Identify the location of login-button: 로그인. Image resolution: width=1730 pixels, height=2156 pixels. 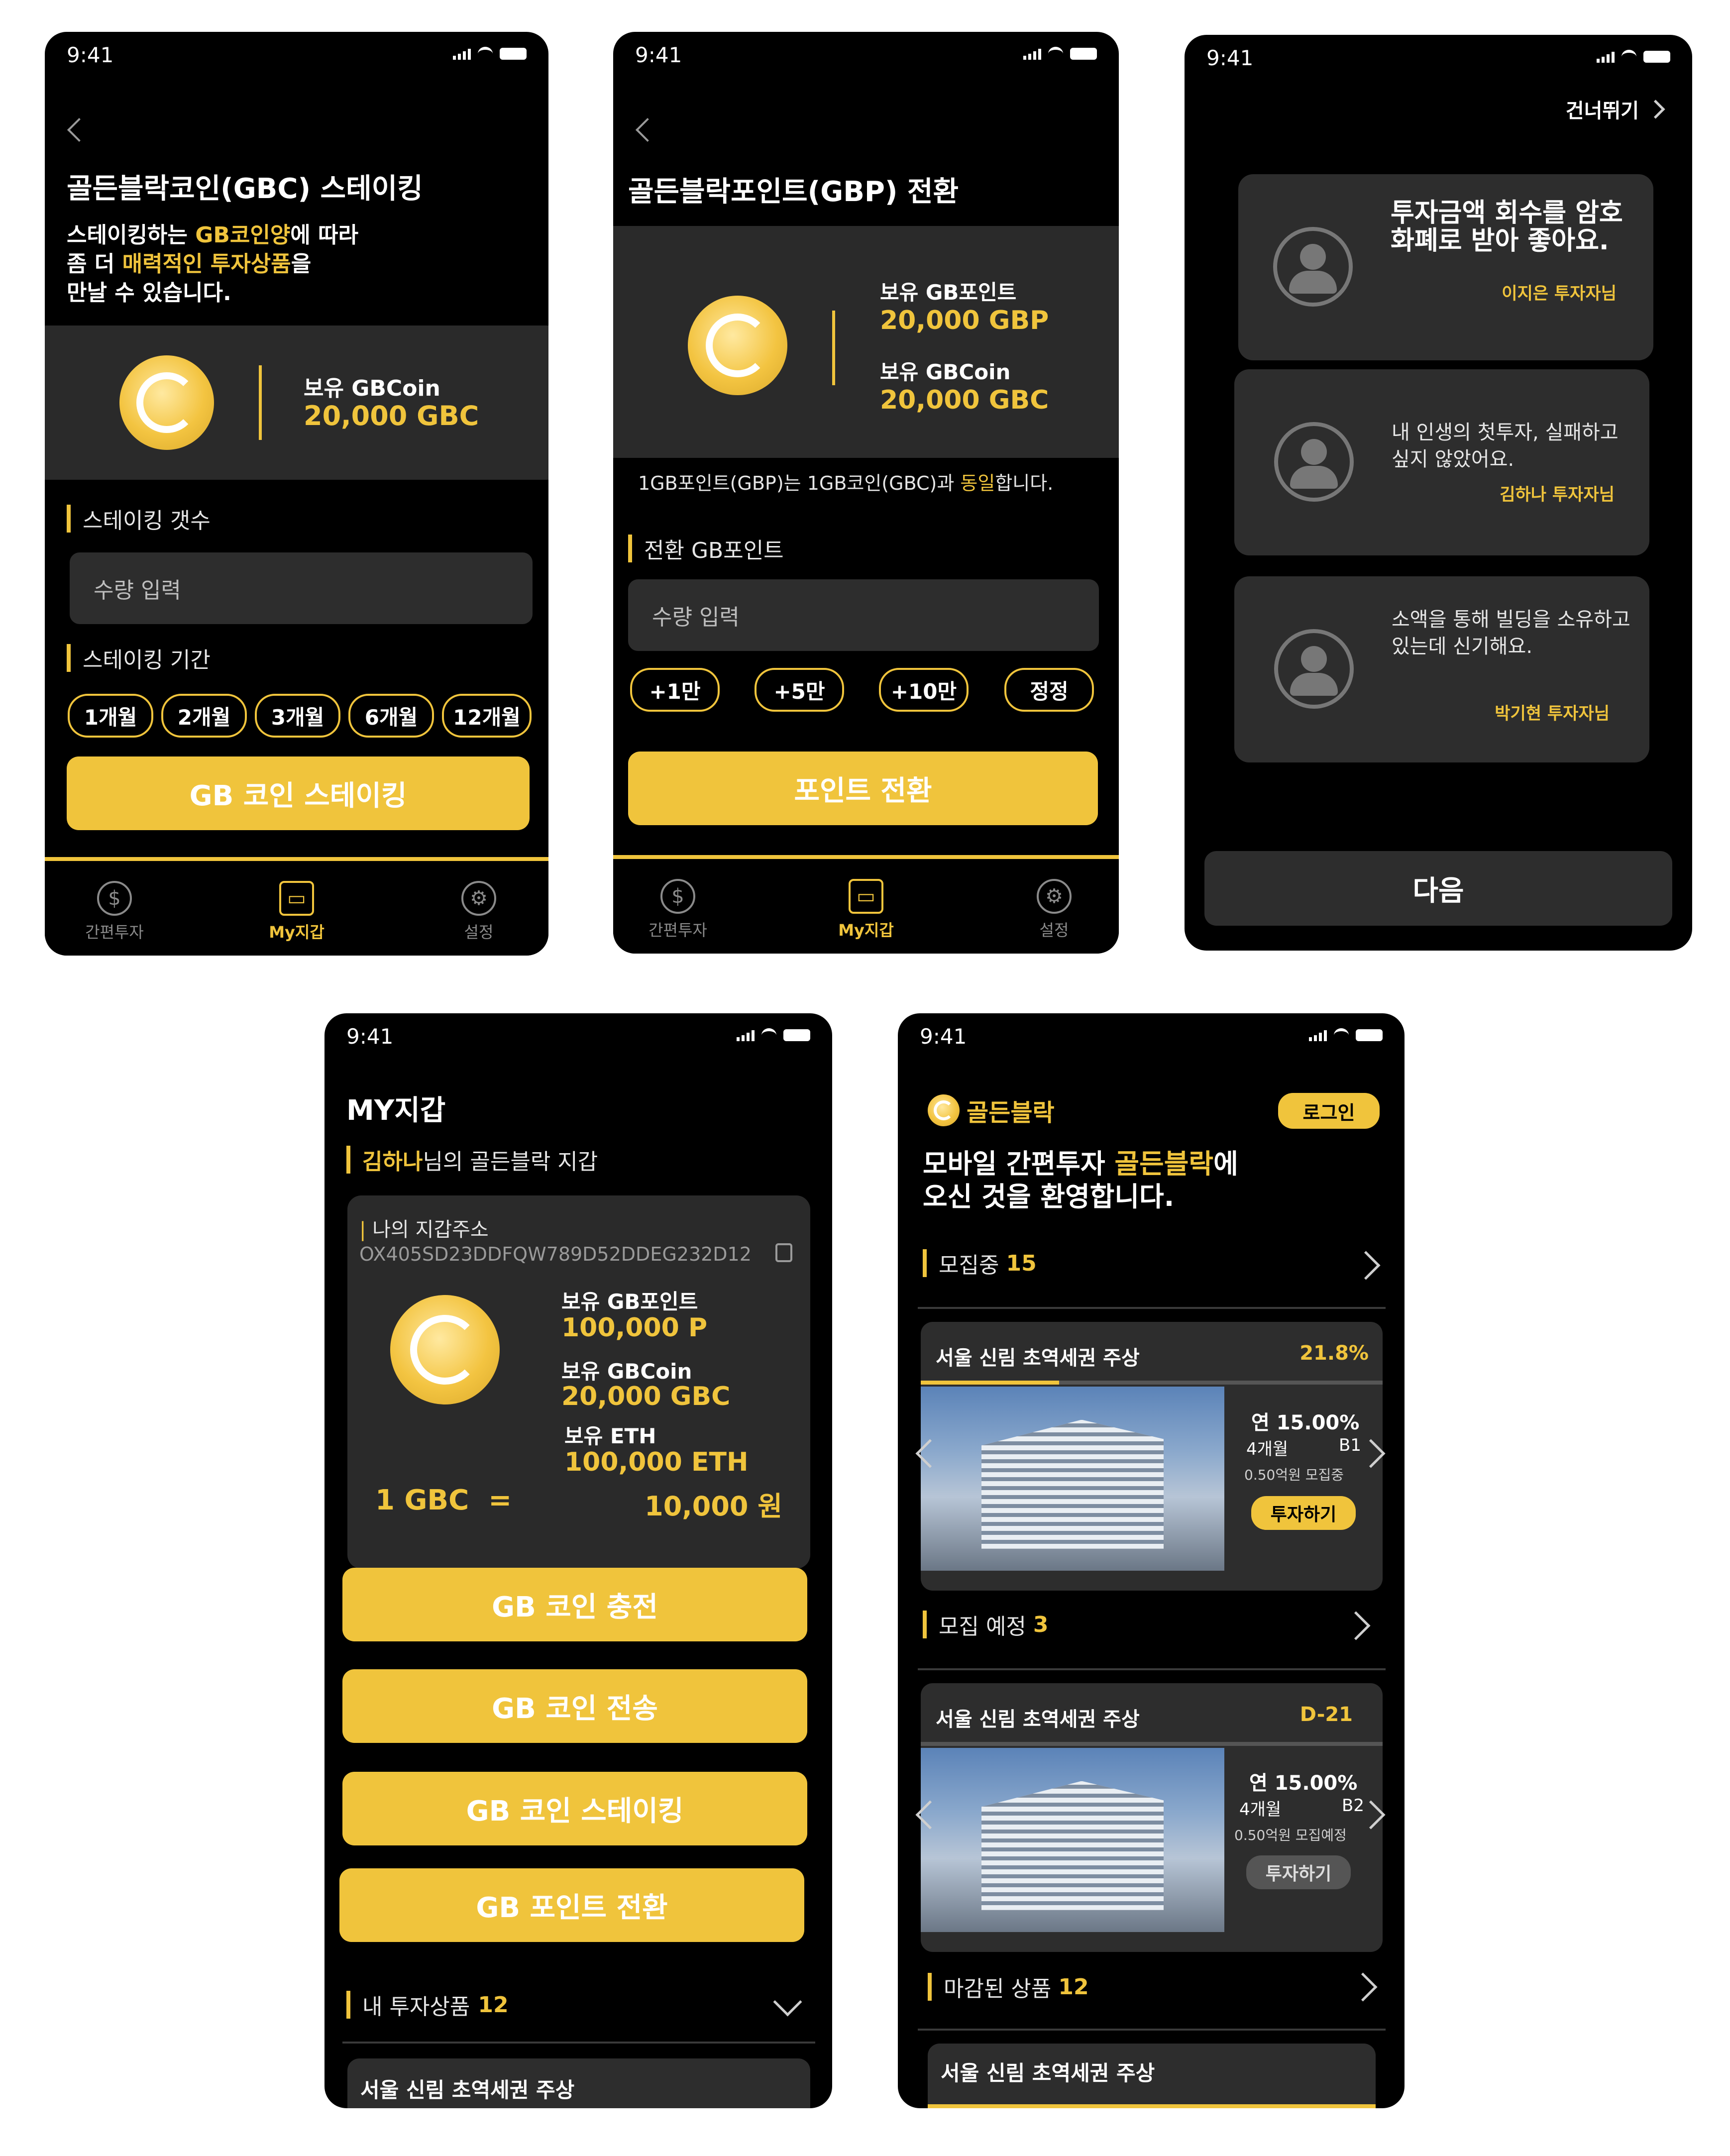
(1329, 1111).